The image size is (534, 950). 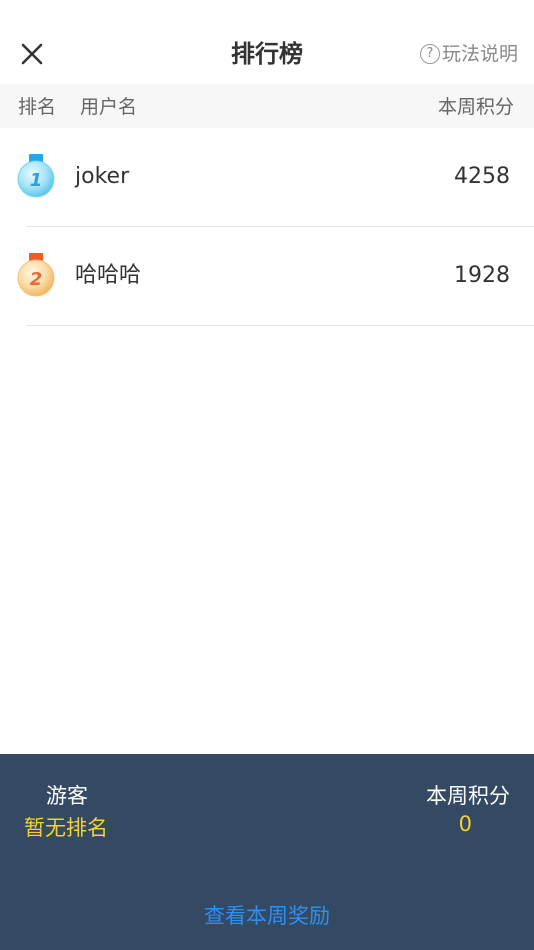 I want to click on medal-rank-label: 1, so click(x=36, y=180).